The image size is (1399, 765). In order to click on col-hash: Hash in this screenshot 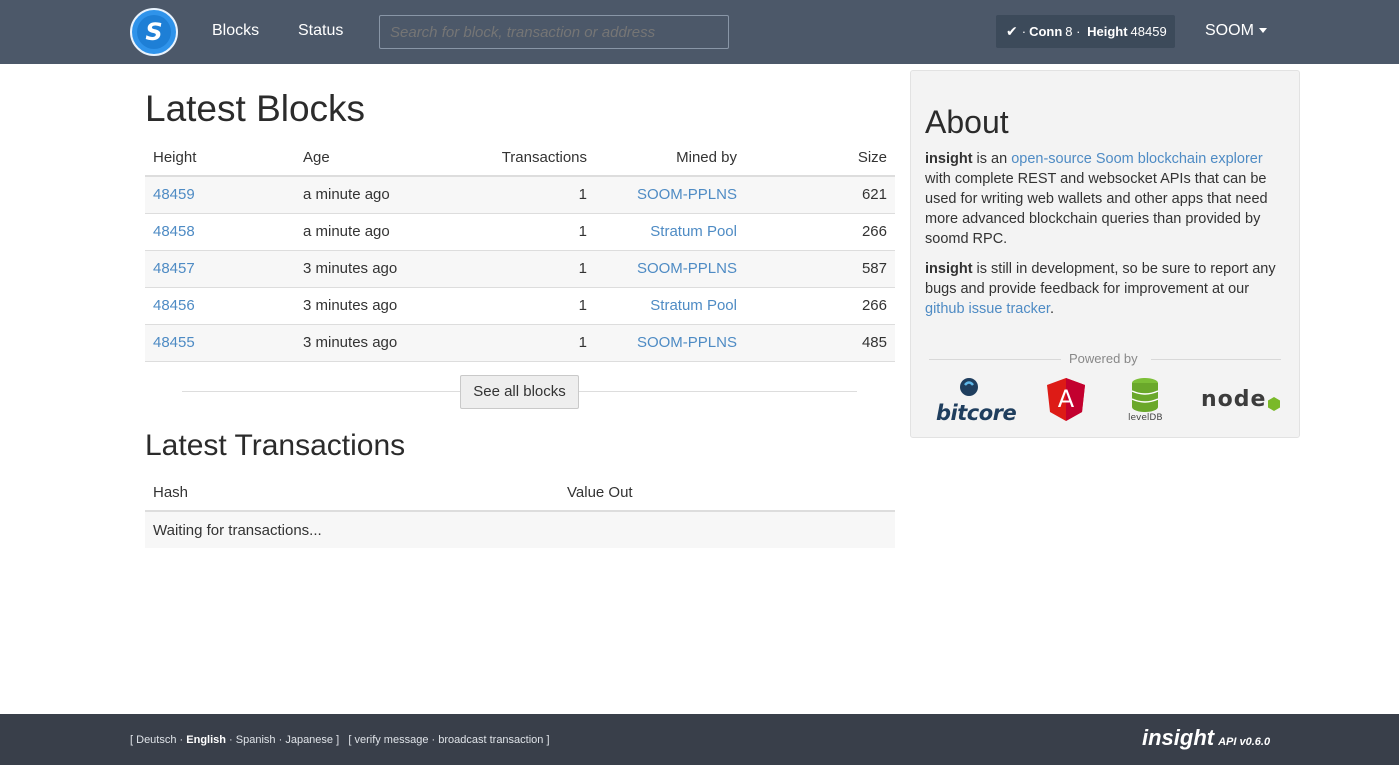, I will do `click(352, 493)`.